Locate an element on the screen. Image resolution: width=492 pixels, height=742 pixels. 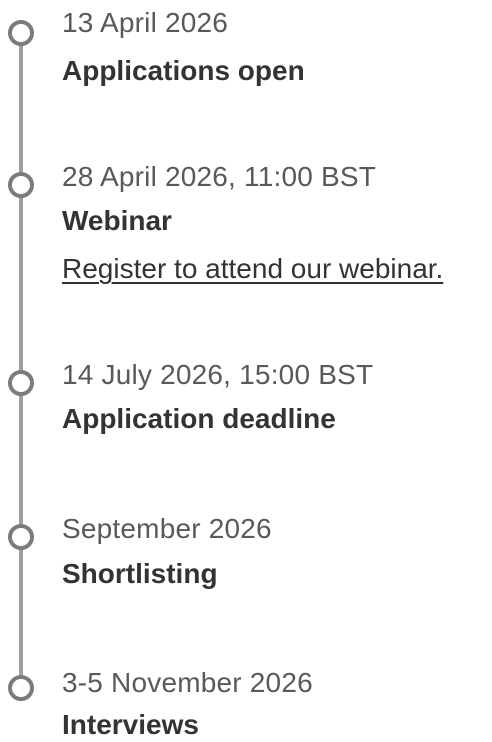
event-date: 13 April 2026 is located at coordinates (145, 22).